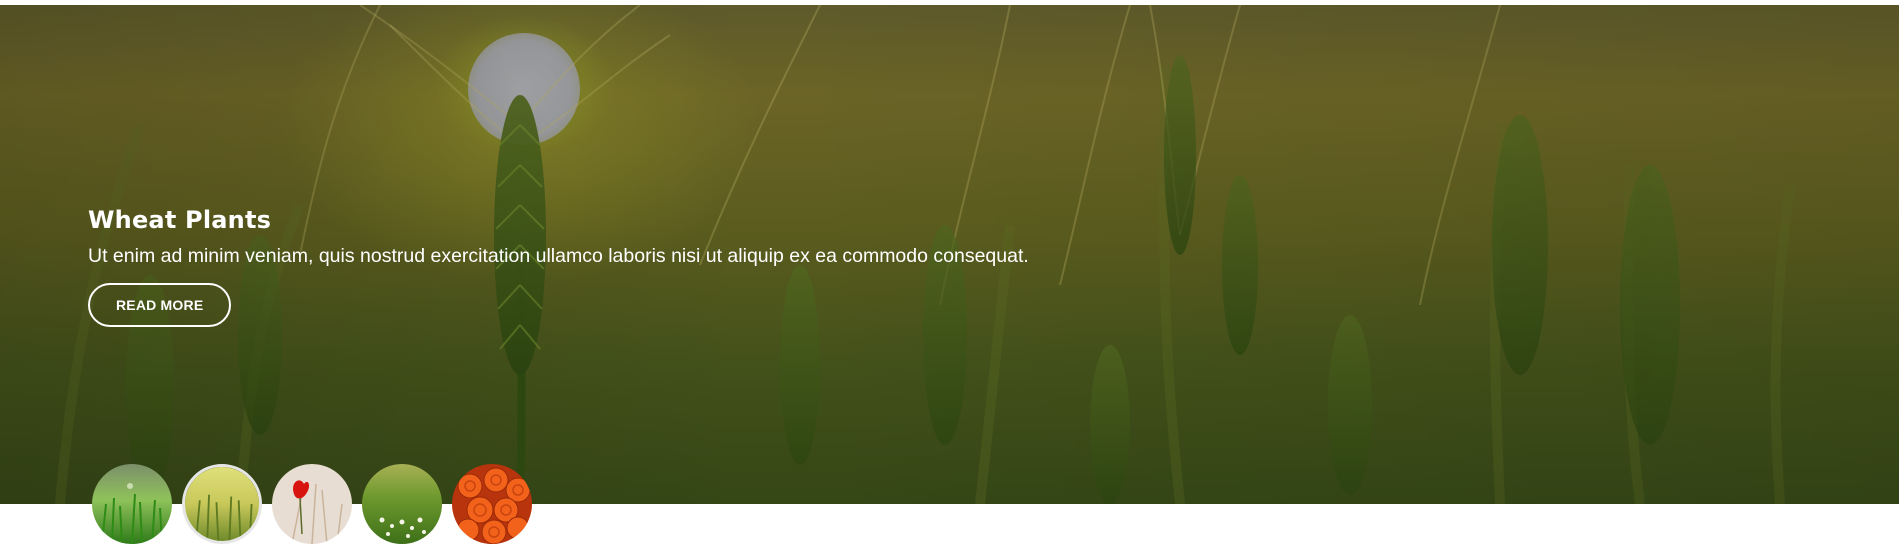  I want to click on thumbnail-poppy, so click(312, 504).